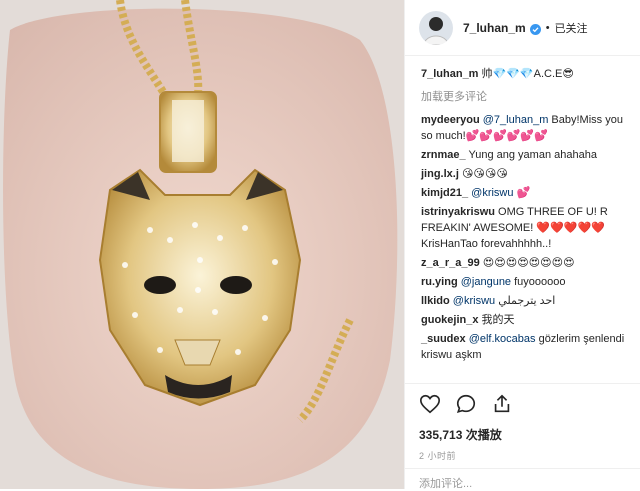 The height and width of the screenshot is (491, 640). Describe the element at coordinates (528, 263) in the screenshot. I see `comment-text: 😍😍😍😍😍😍😍😍` at that location.